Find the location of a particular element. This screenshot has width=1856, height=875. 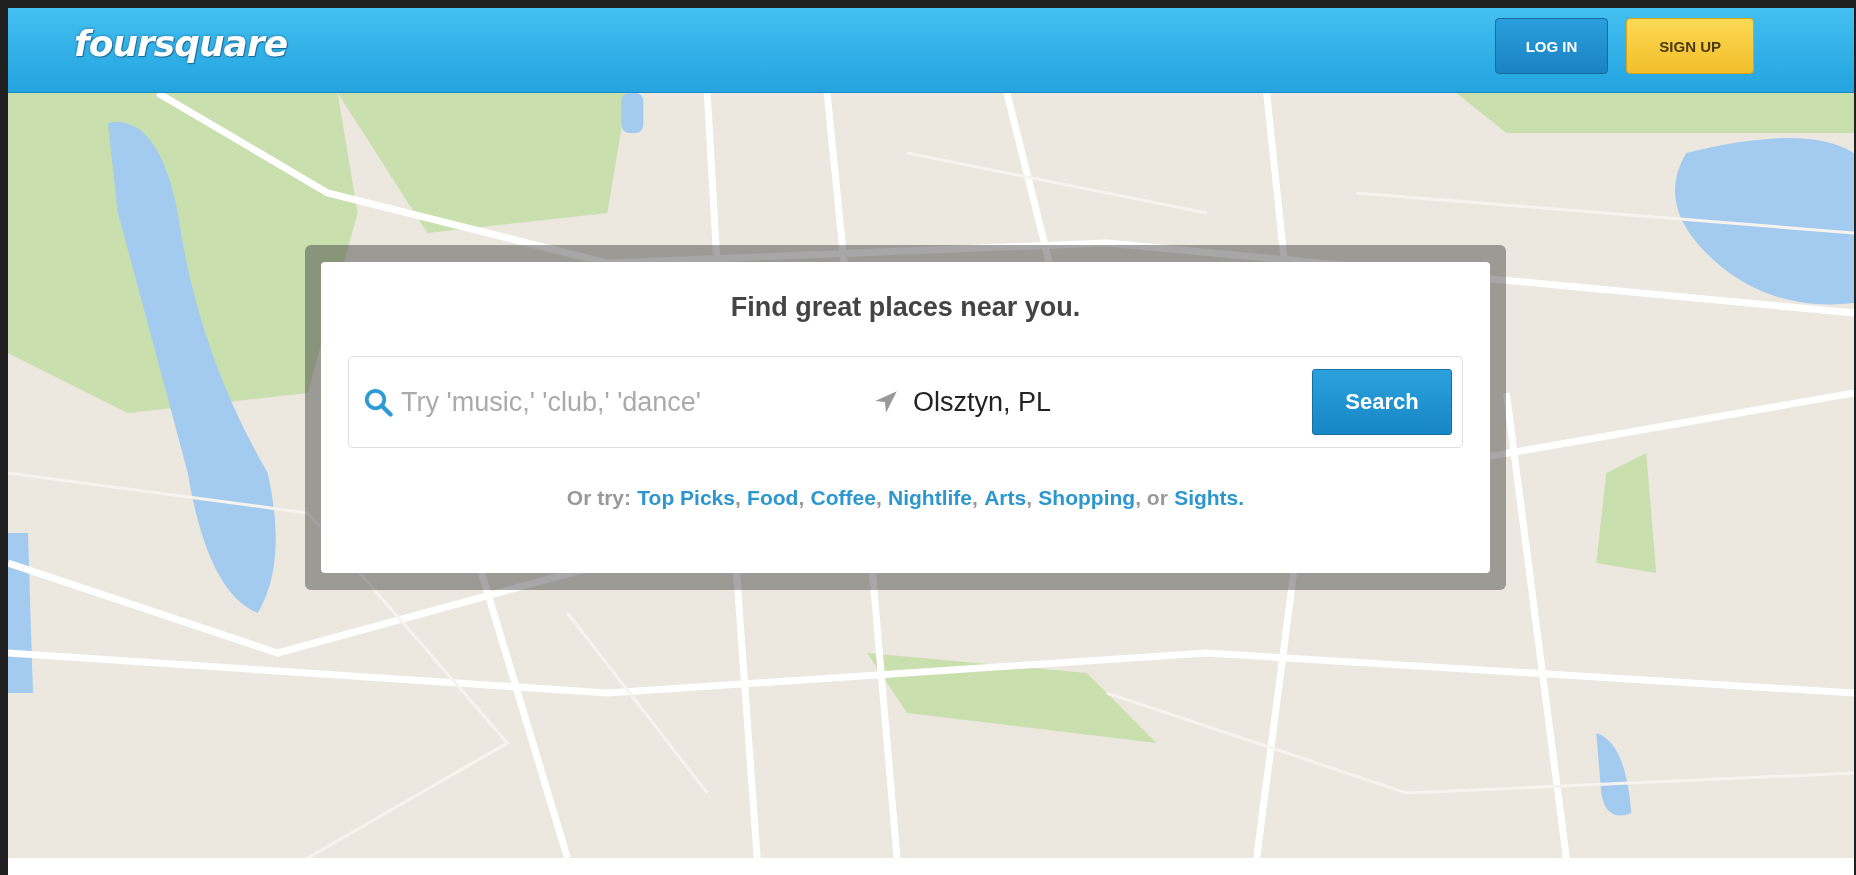

logo: foursquare is located at coordinates (181, 43).